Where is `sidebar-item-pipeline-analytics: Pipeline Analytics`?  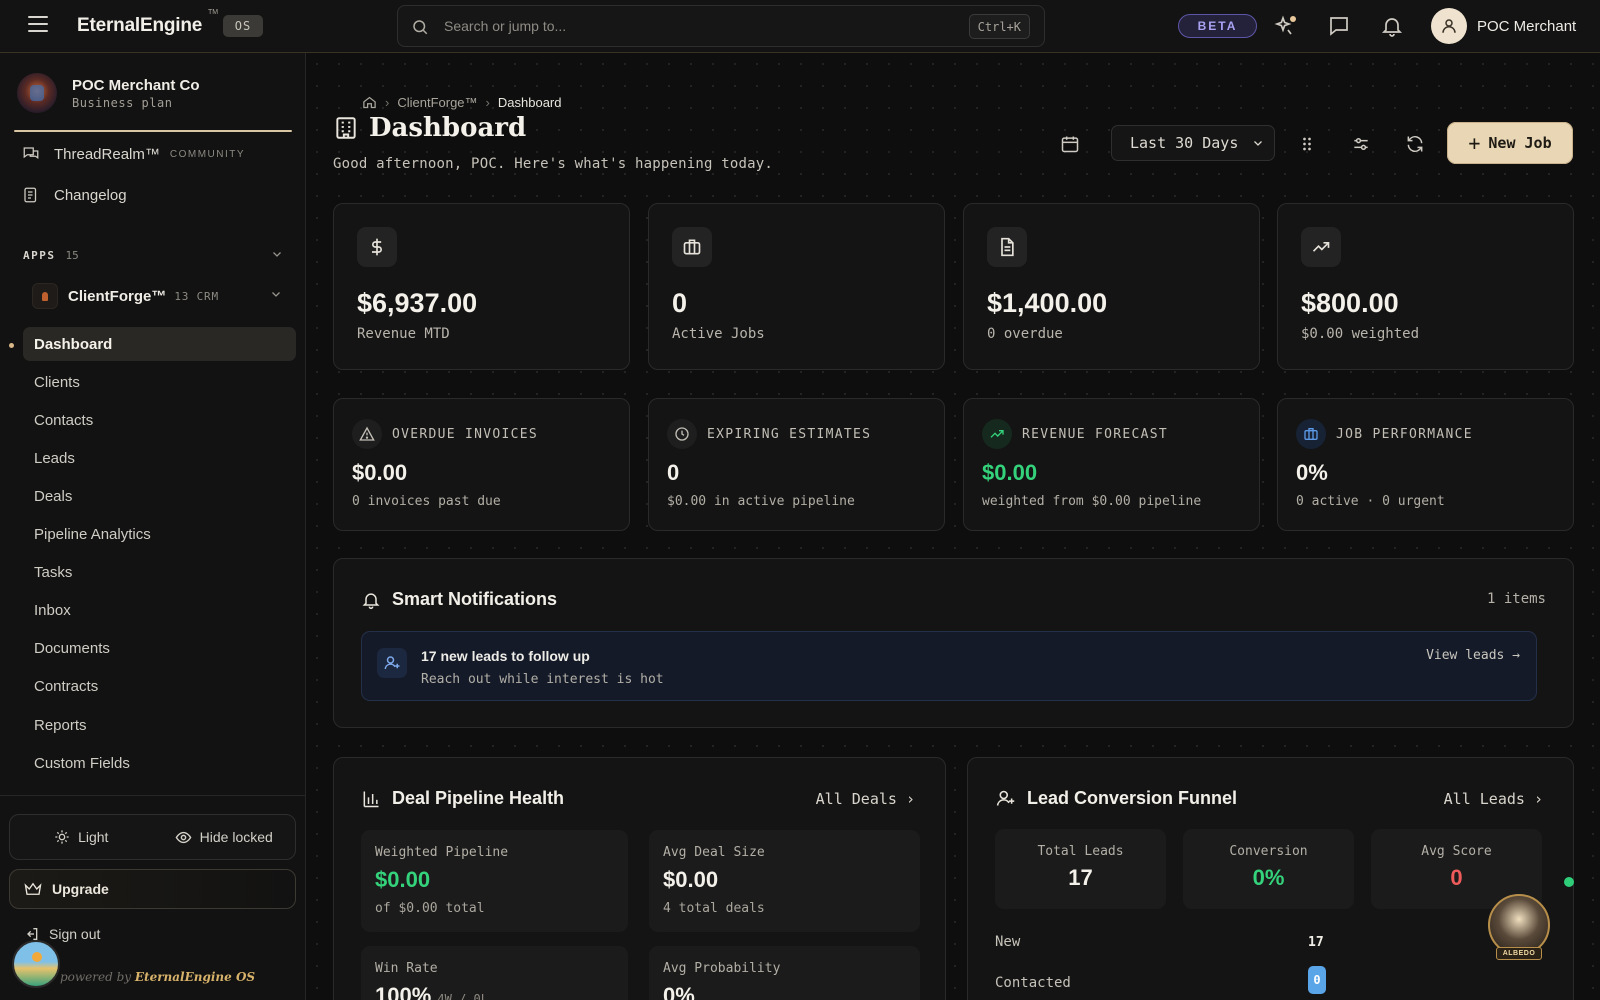
sidebar-item-pipeline-analytics: Pipeline Analytics is located at coordinates (159, 534).